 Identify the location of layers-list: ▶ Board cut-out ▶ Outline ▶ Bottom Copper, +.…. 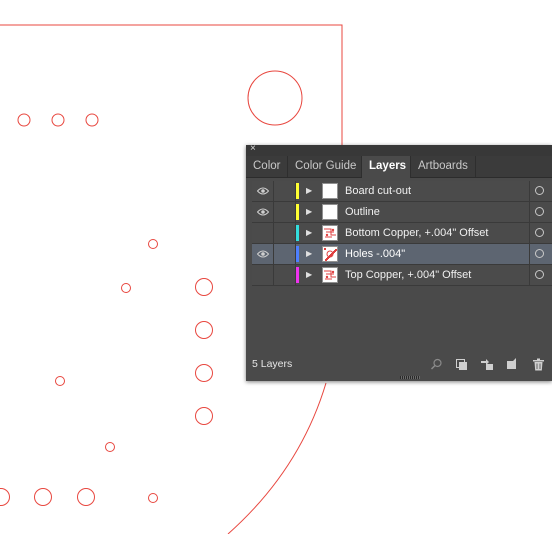
(402, 233).